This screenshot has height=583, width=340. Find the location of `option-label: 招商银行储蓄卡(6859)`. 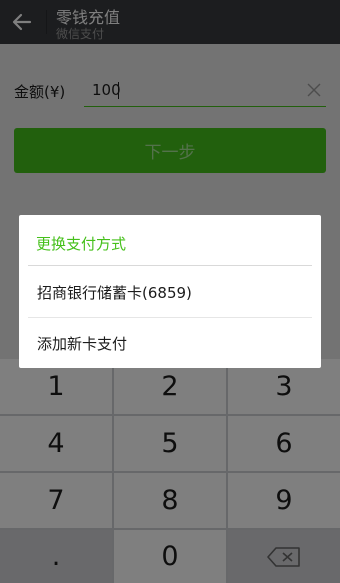

option-label: 招商银行储蓄卡(6859) is located at coordinates (114, 293).